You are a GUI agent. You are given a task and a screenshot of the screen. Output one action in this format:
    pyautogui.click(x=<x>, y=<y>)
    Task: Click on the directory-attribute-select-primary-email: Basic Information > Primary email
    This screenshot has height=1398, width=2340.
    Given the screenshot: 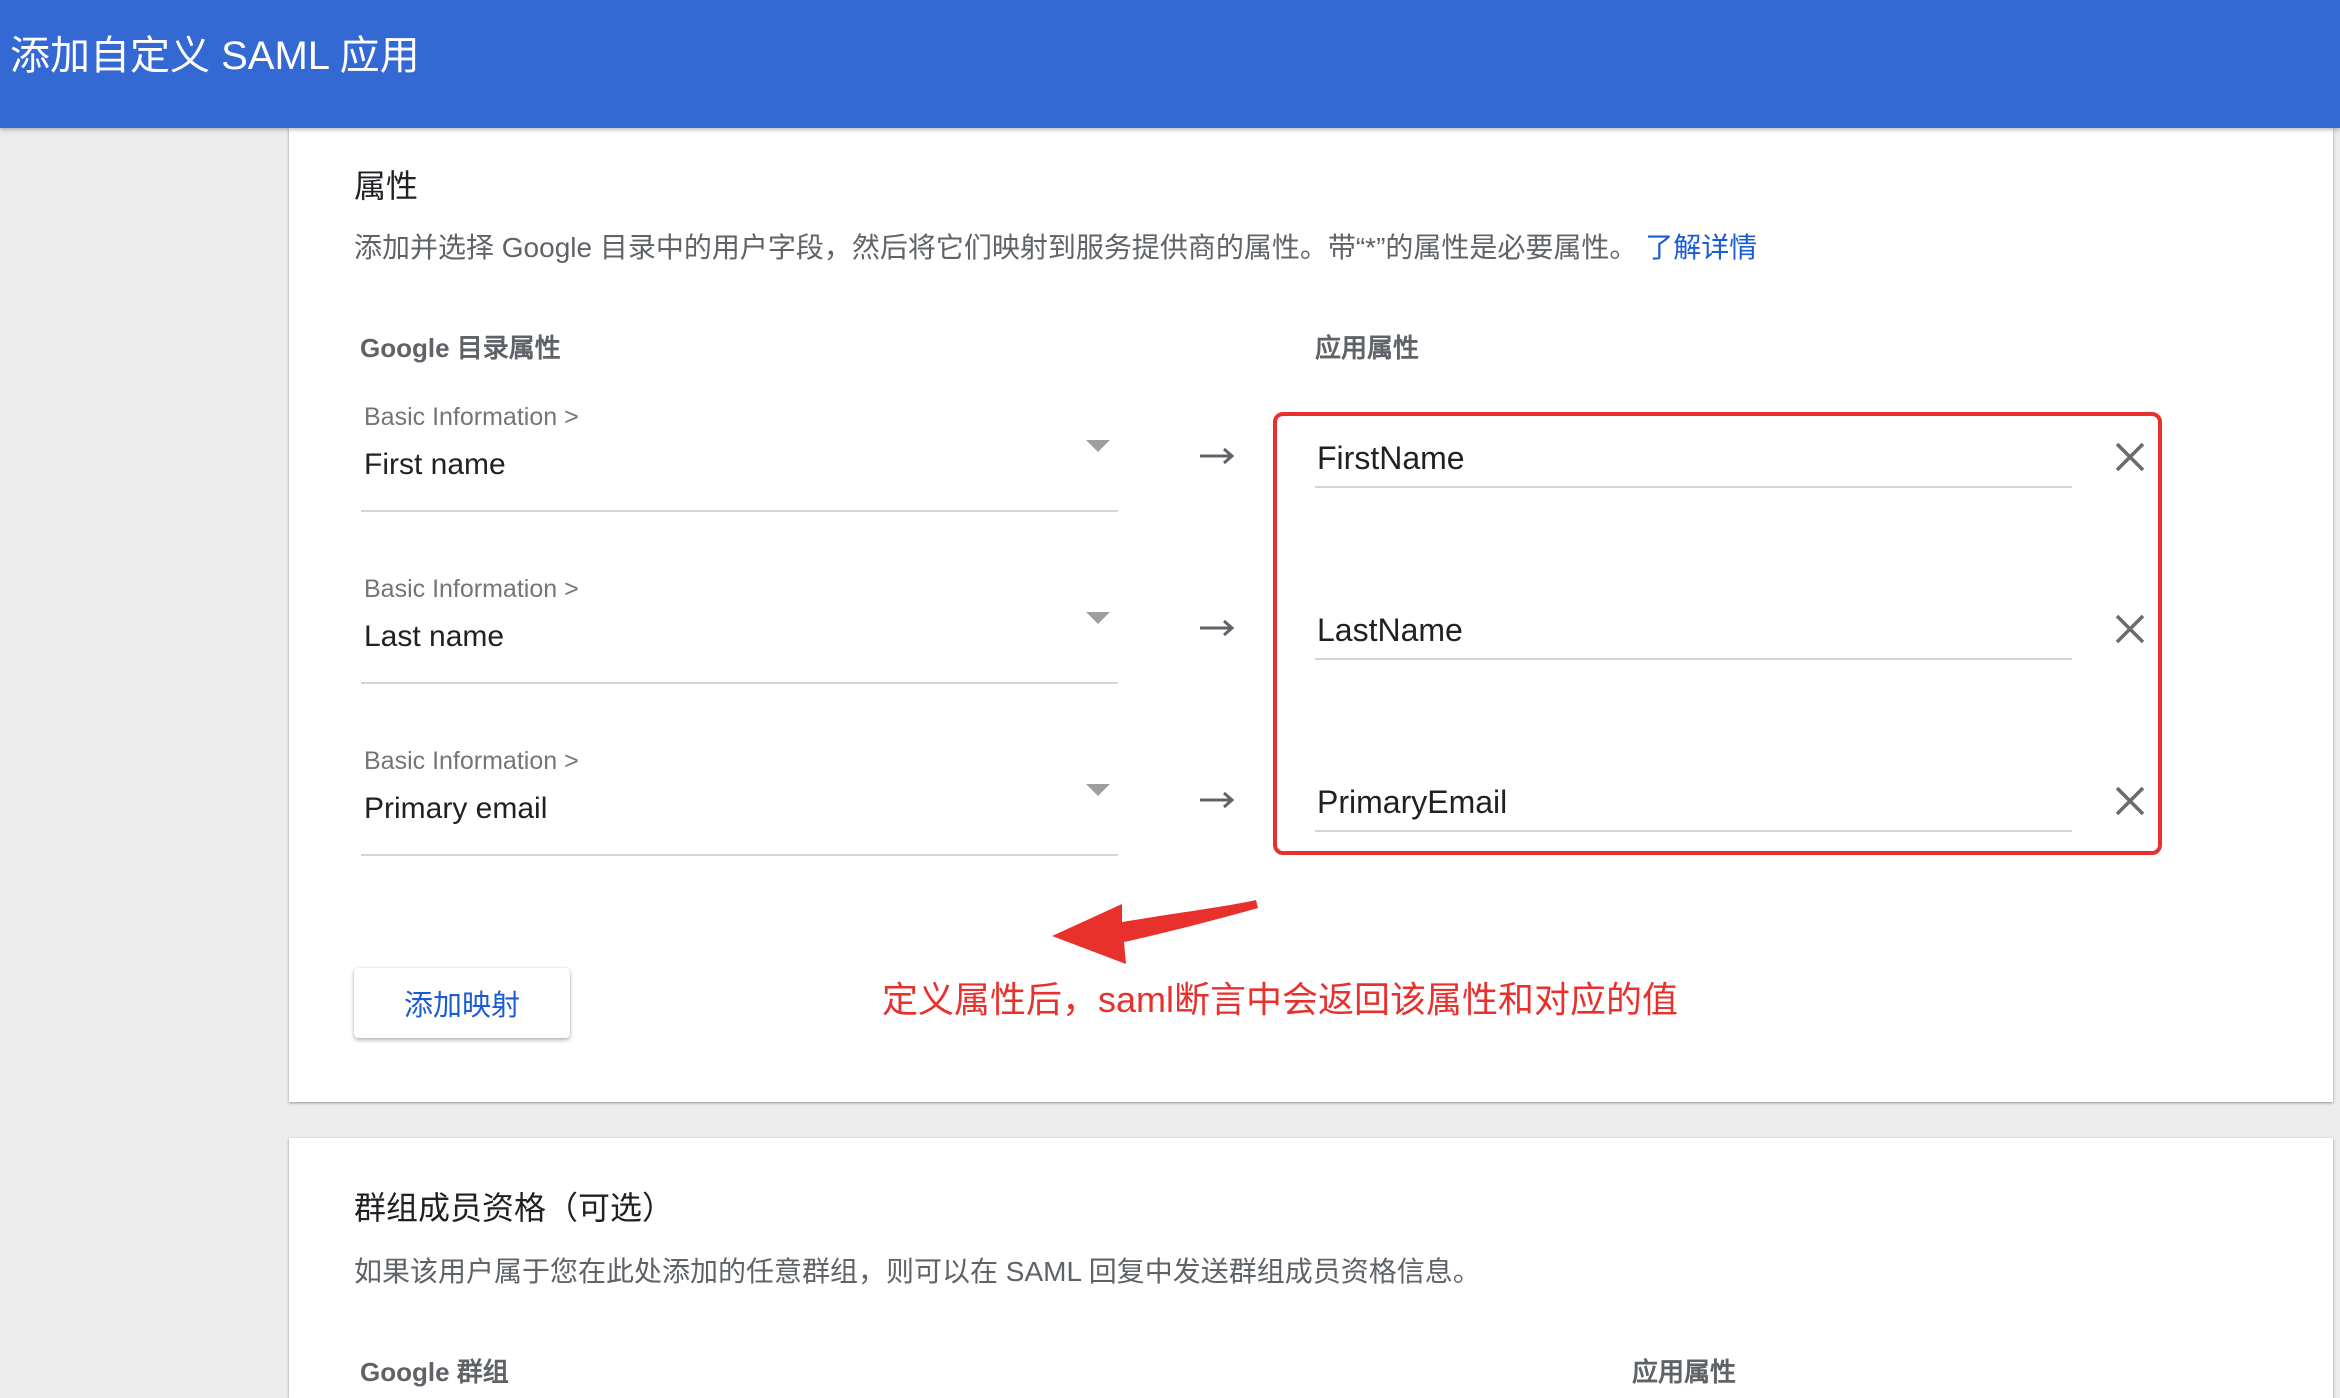 What is the action you would take?
    pyautogui.click(x=739, y=800)
    